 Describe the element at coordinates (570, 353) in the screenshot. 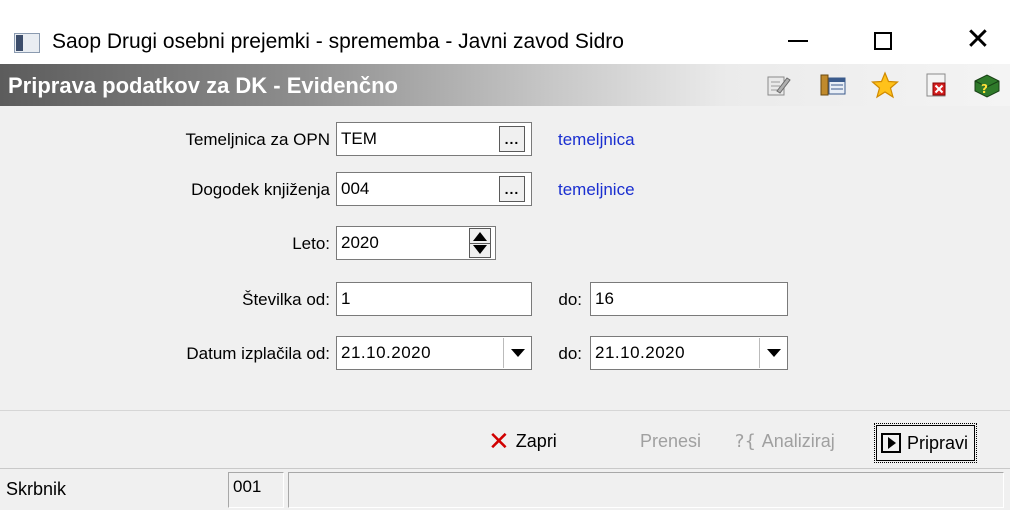

I see `datum-do-label: do:` at that location.